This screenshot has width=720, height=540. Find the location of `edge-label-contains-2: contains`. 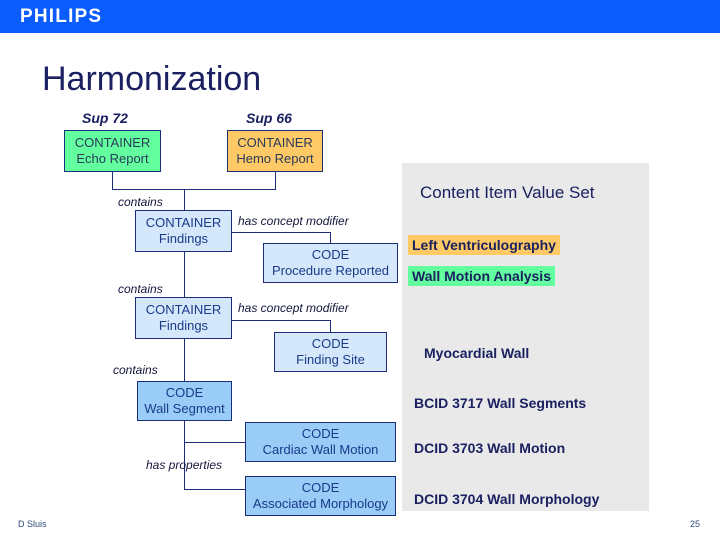

edge-label-contains-2: contains is located at coordinates (140, 289).